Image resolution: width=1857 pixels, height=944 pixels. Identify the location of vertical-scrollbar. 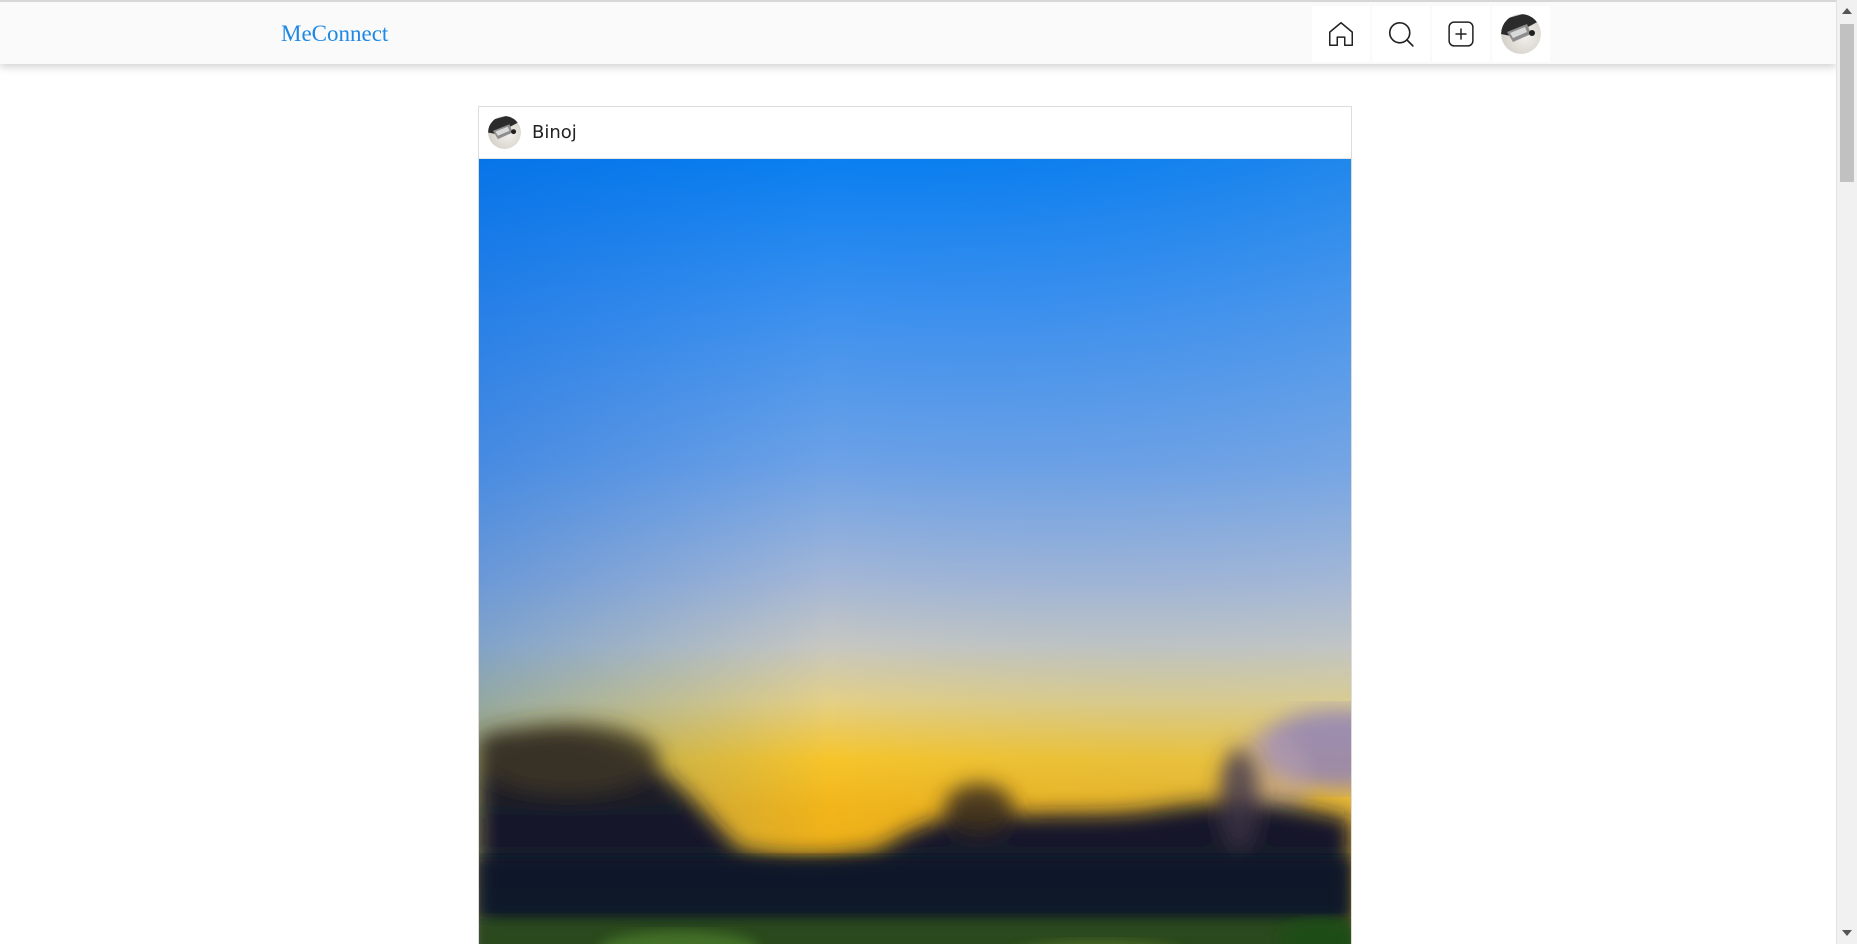
(1846, 472).